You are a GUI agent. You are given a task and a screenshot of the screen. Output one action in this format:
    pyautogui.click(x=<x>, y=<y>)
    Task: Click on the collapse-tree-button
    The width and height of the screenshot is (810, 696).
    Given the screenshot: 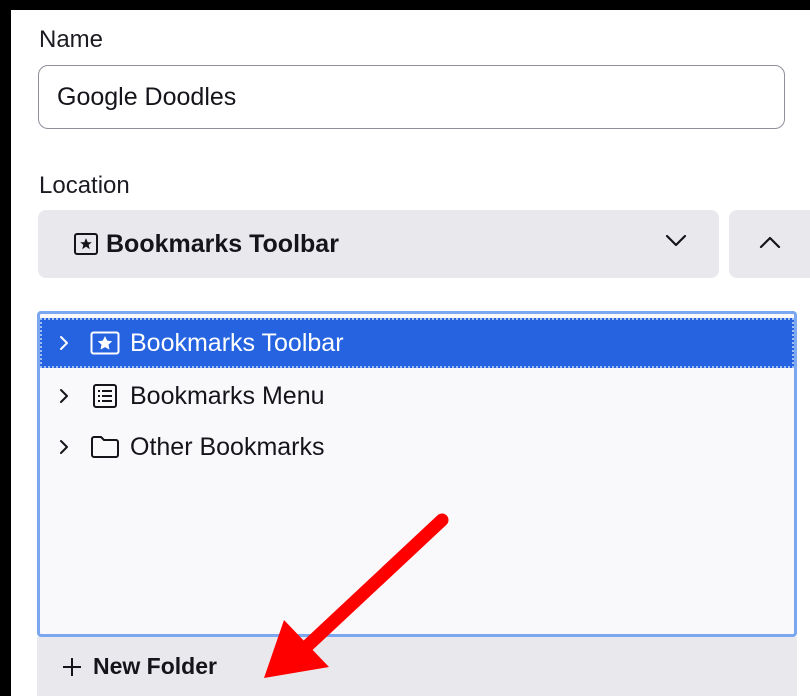 What is the action you would take?
    pyautogui.click(x=769, y=244)
    